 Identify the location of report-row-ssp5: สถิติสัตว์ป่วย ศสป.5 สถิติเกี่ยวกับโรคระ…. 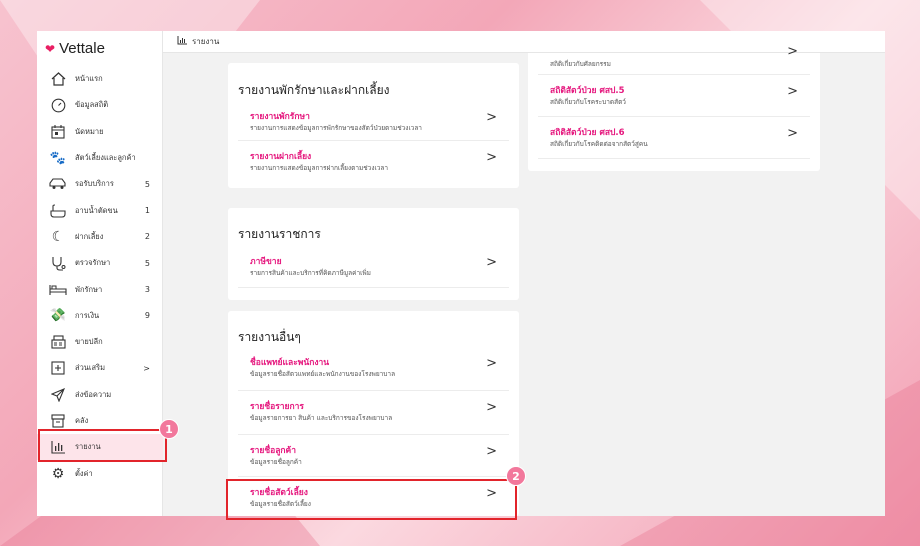
(674, 97).